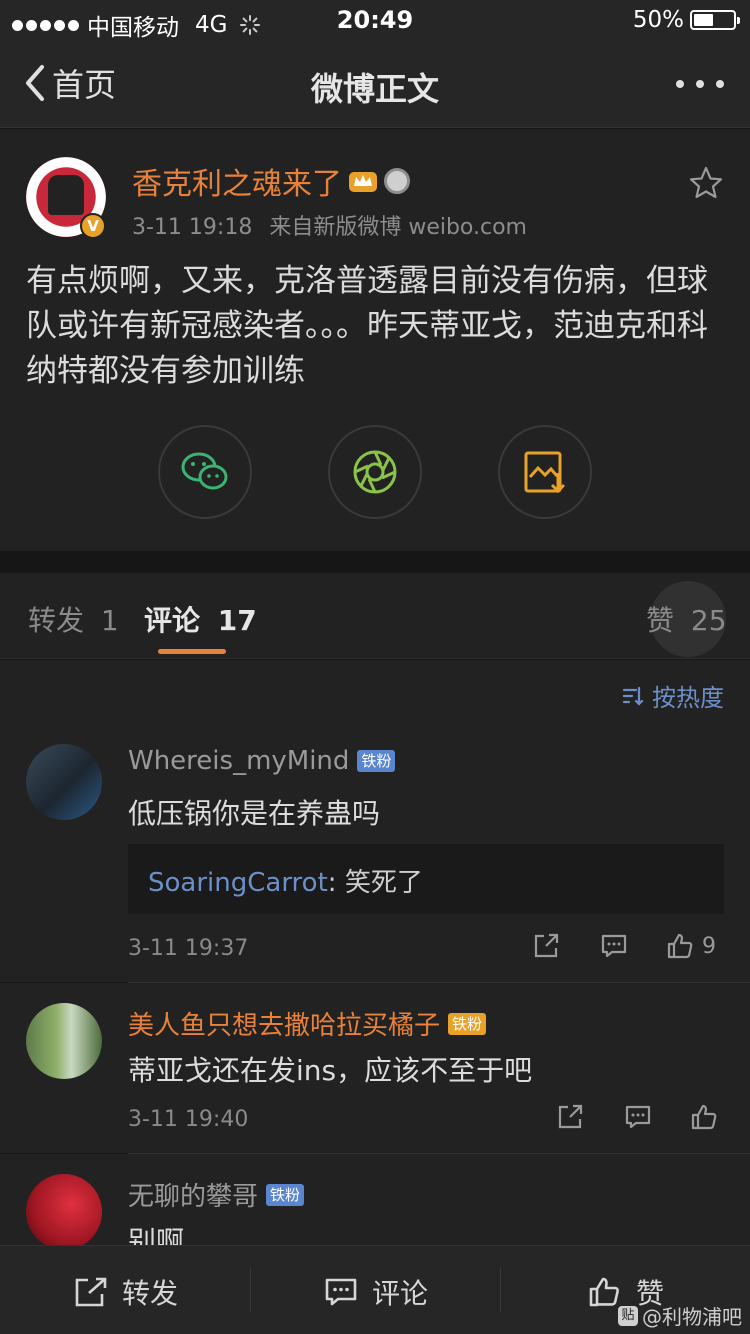 The image size is (750, 1334). I want to click on tab-repost: 转发 1, so click(73, 619).